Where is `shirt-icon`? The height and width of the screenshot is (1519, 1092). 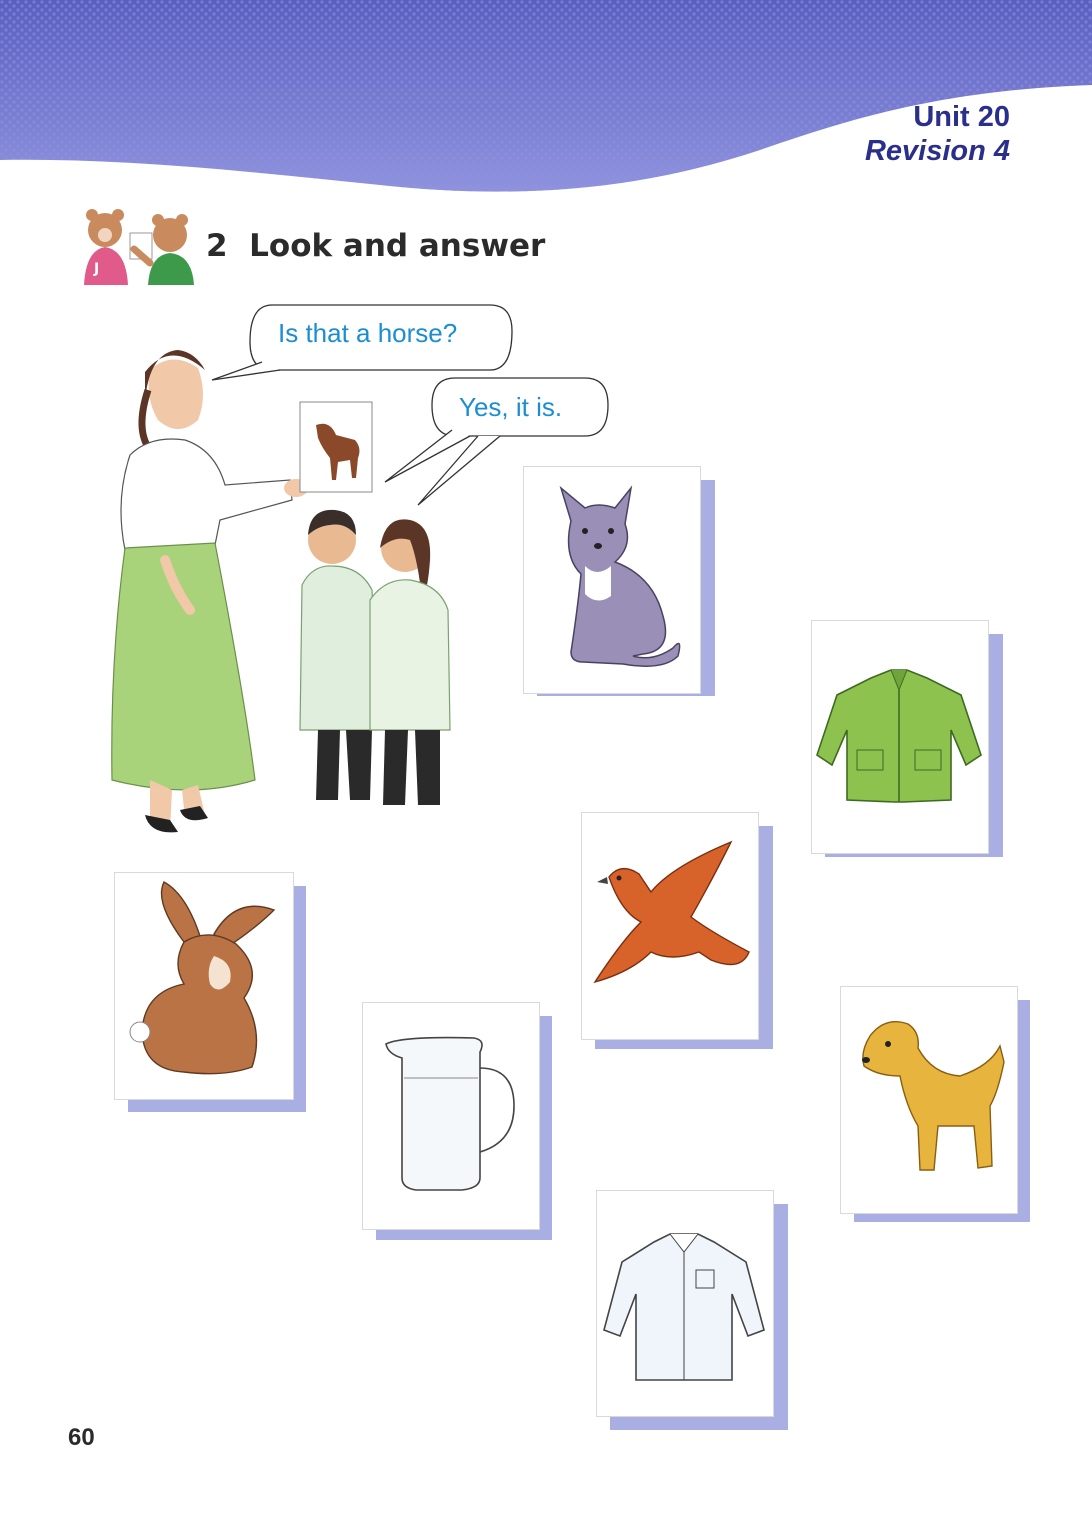 shirt-icon is located at coordinates (684, 1307).